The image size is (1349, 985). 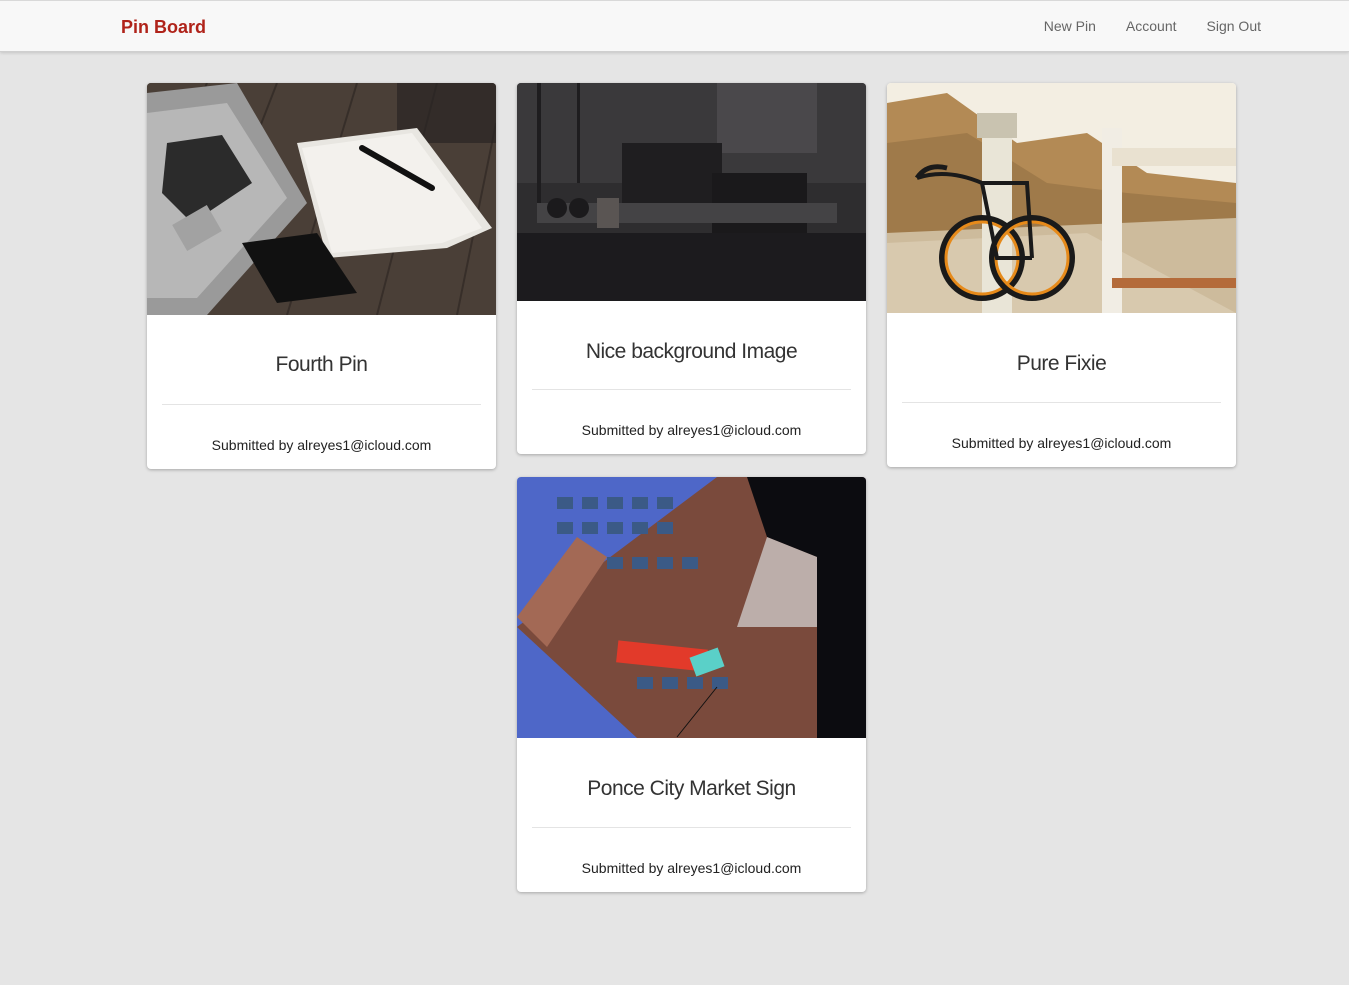 What do you see at coordinates (321, 199) in the screenshot?
I see `laptop-notebook-photo` at bounding box center [321, 199].